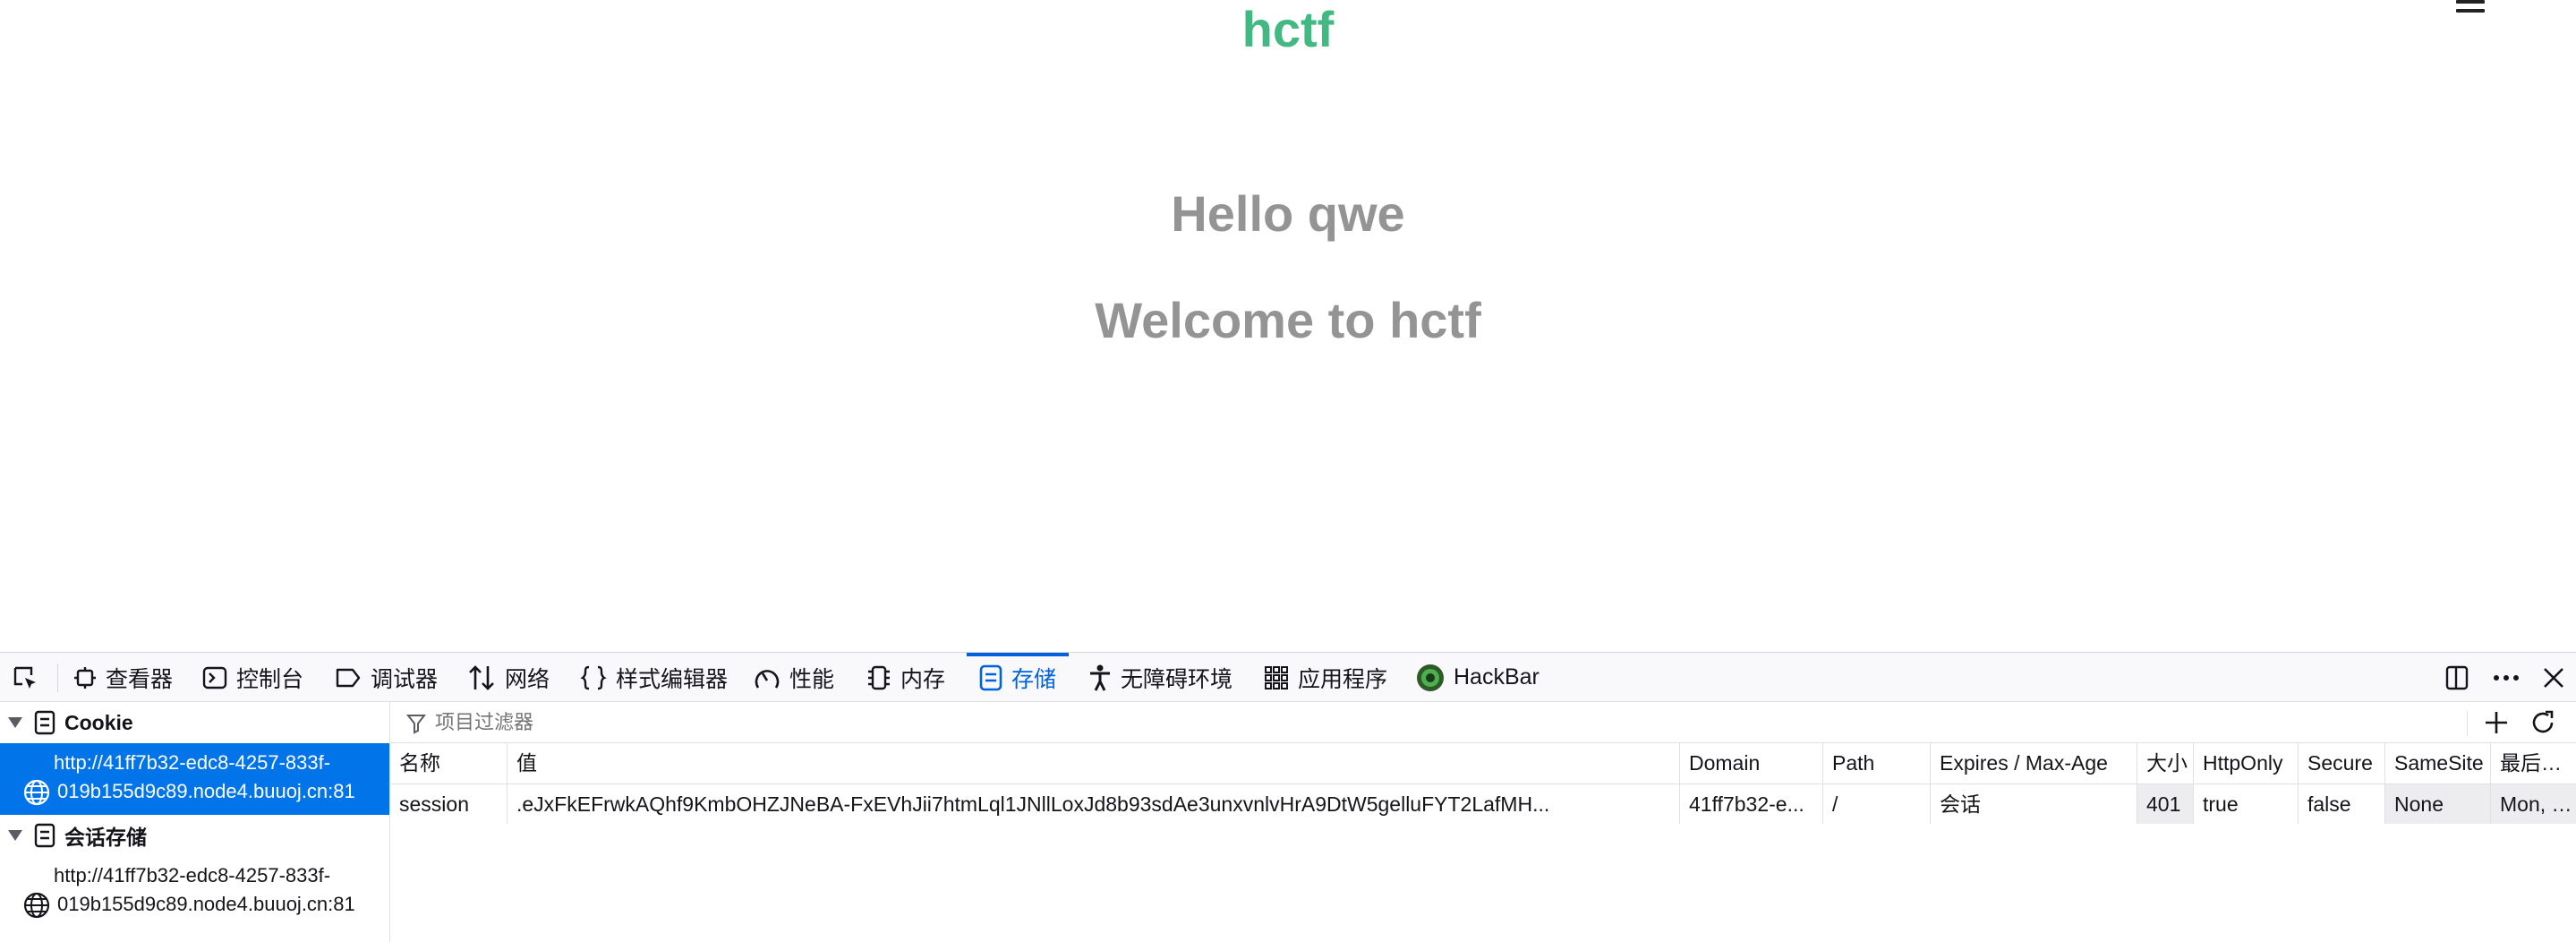 This screenshot has width=2576, height=942. I want to click on tab-label: 应用程序, so click(1343, 679).